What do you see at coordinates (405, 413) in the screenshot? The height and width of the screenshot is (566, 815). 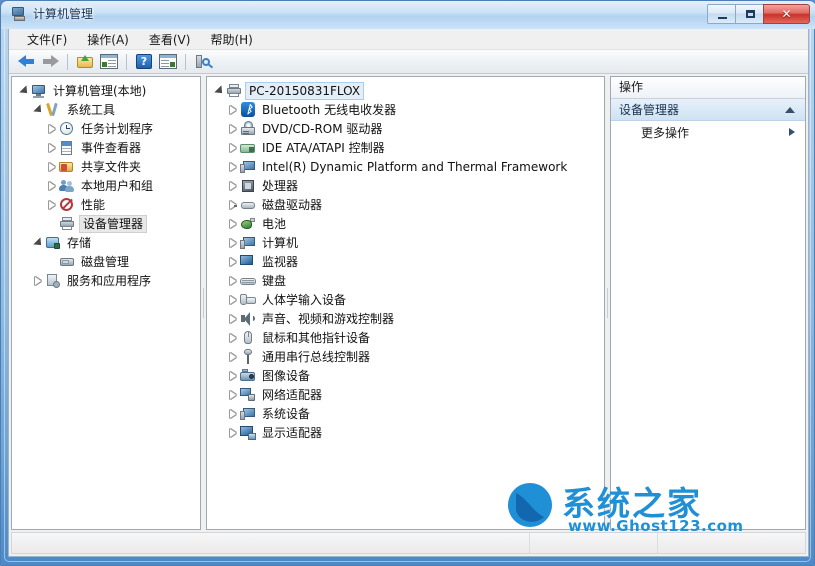 I see `device-tree-item-16: 系统设备` at bounding box center [405, 413].